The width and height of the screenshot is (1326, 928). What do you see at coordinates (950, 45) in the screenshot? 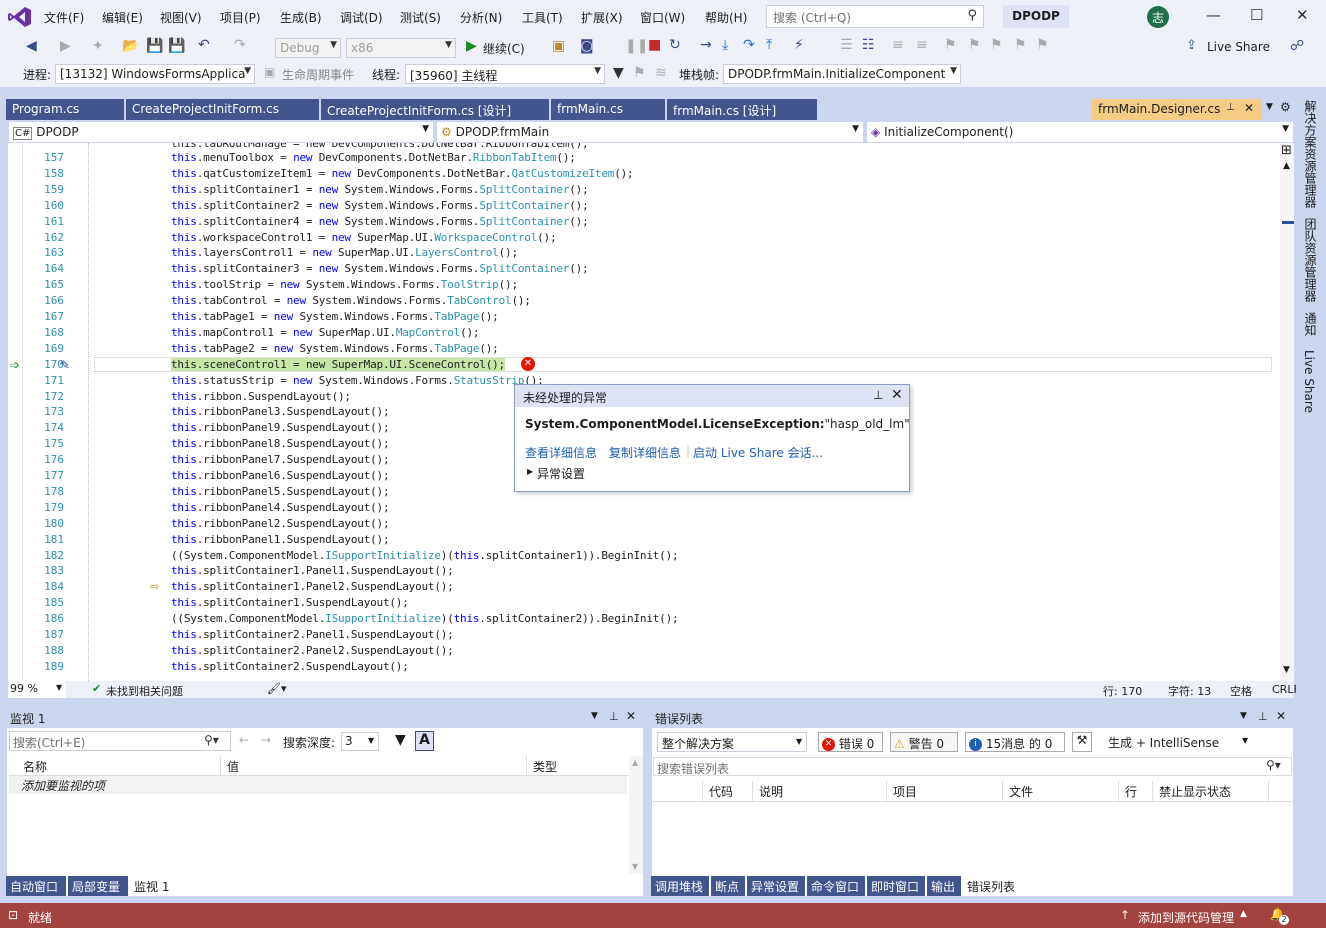
I see `bookmark-icon: ⚑` at bounding box center [950, 45].